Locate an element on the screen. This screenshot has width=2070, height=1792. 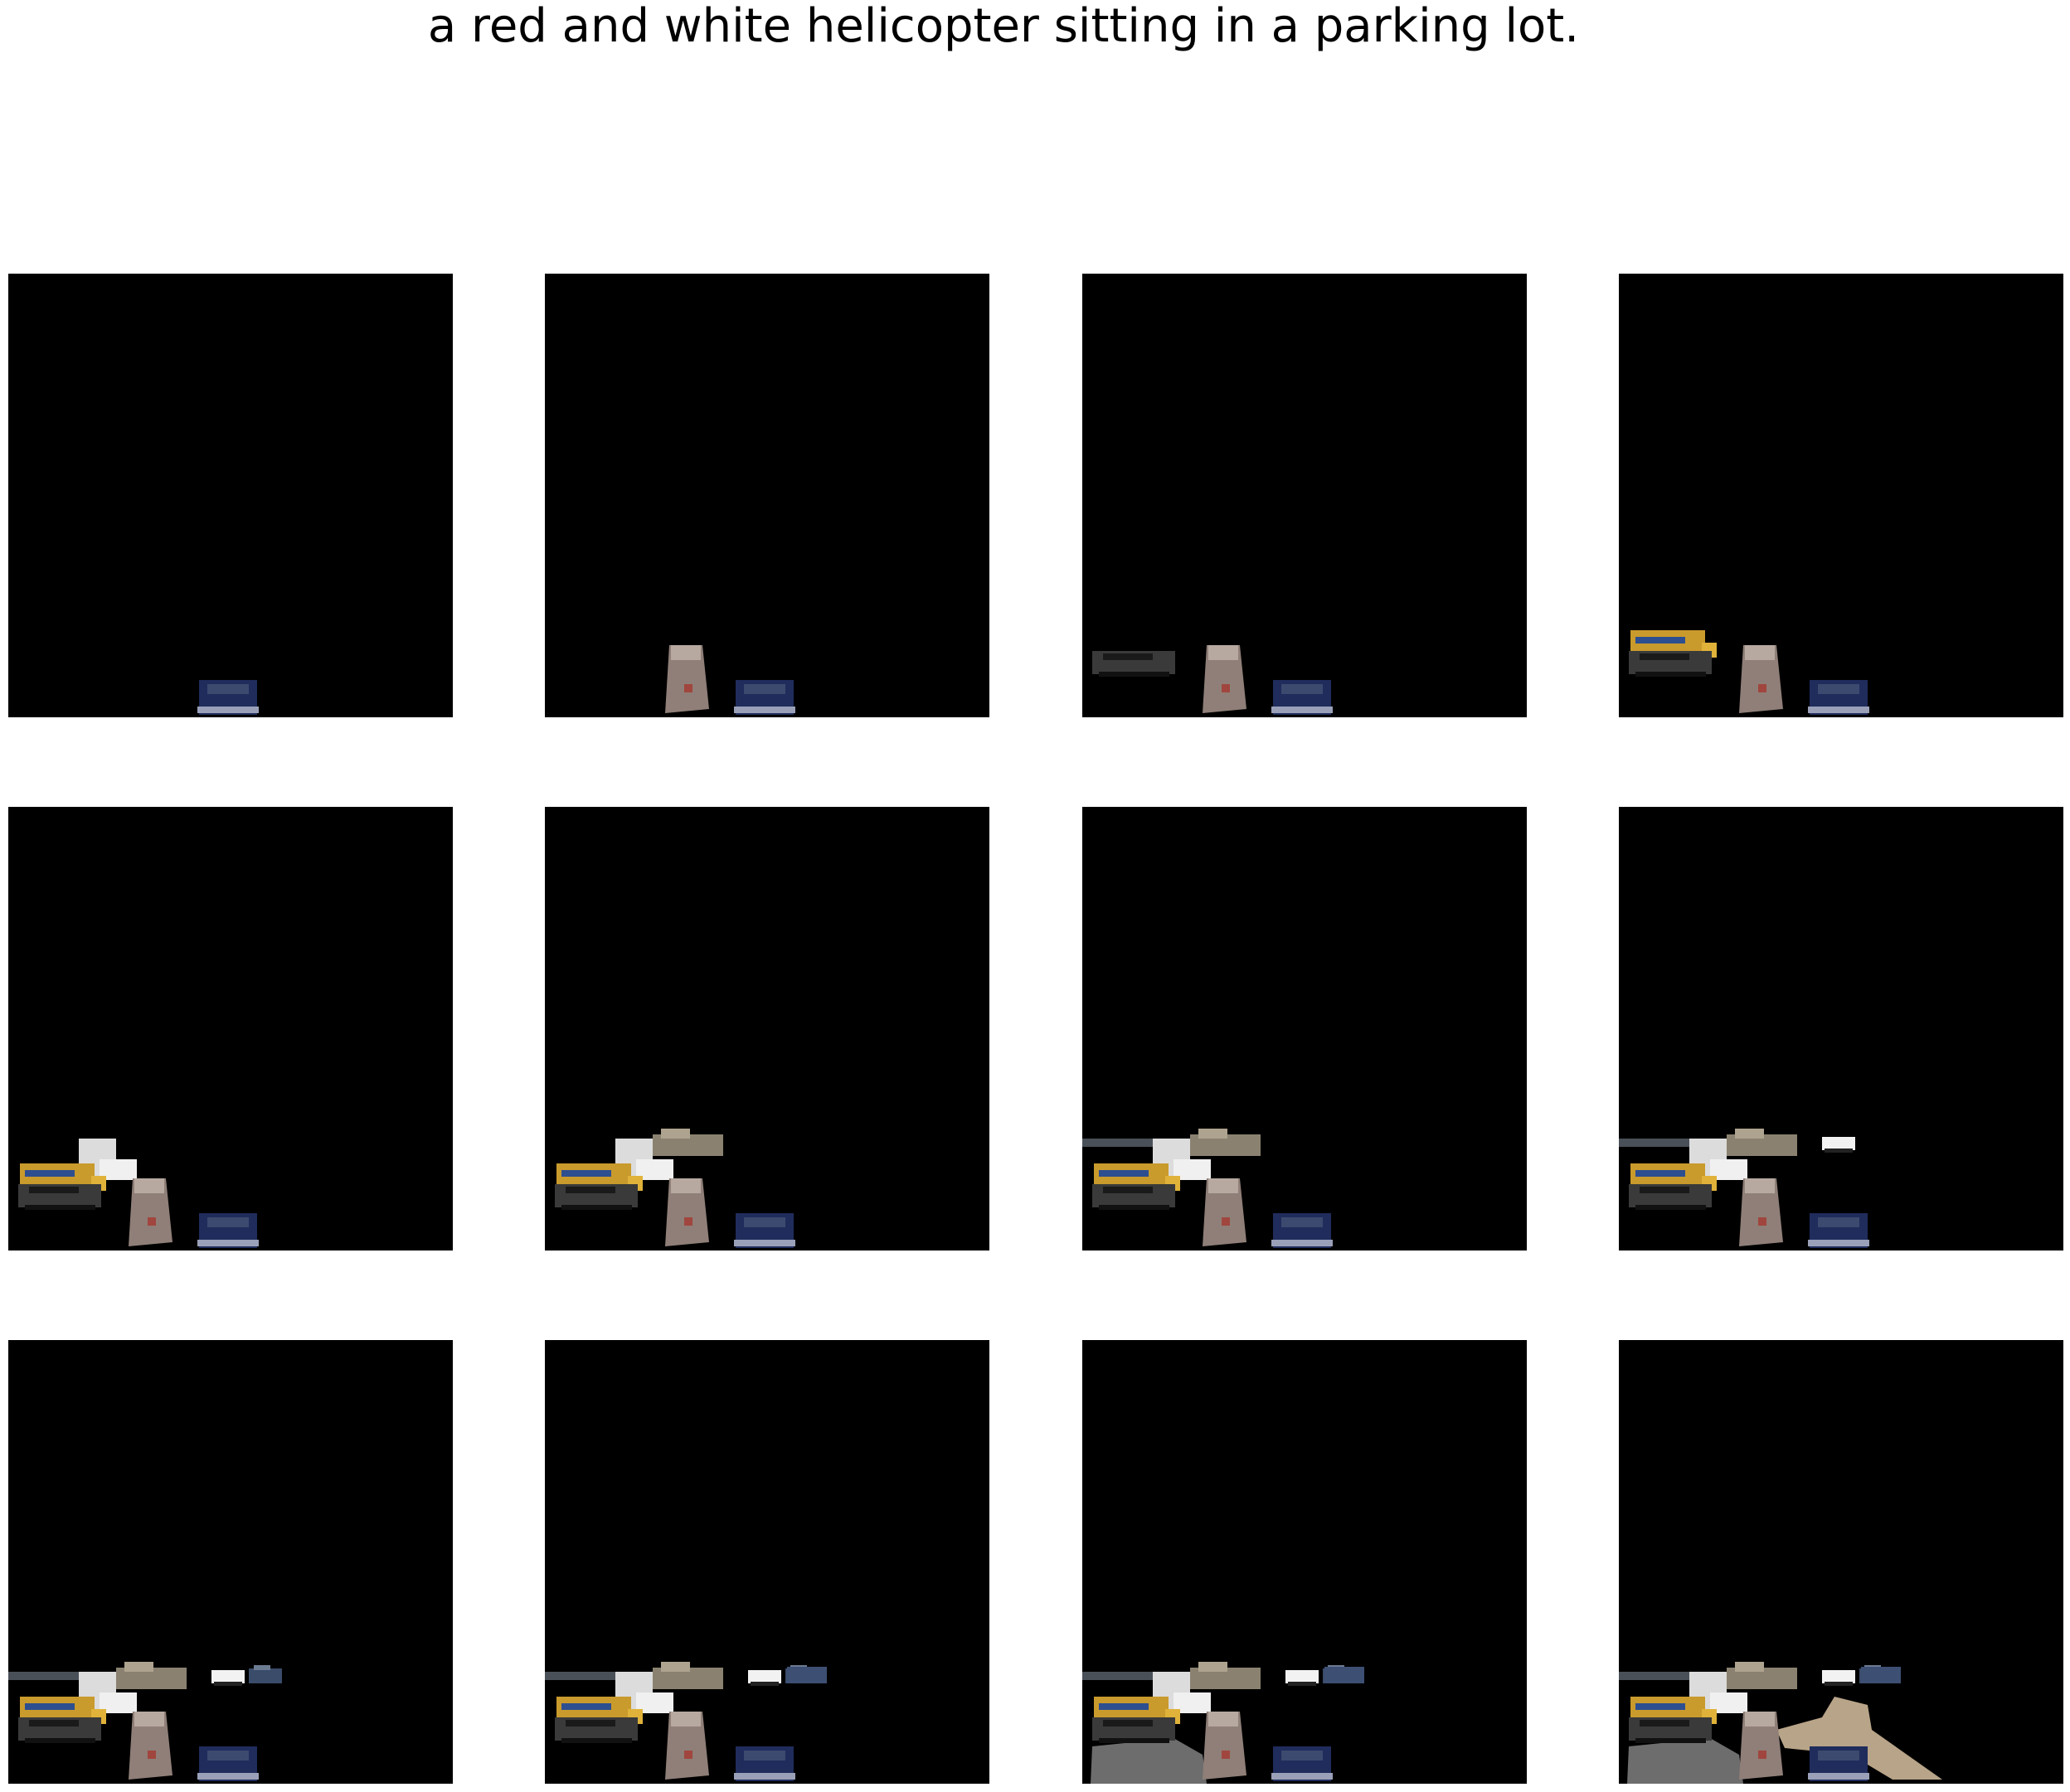
small-blue-vehicle is located at coordinates (265, 1674).